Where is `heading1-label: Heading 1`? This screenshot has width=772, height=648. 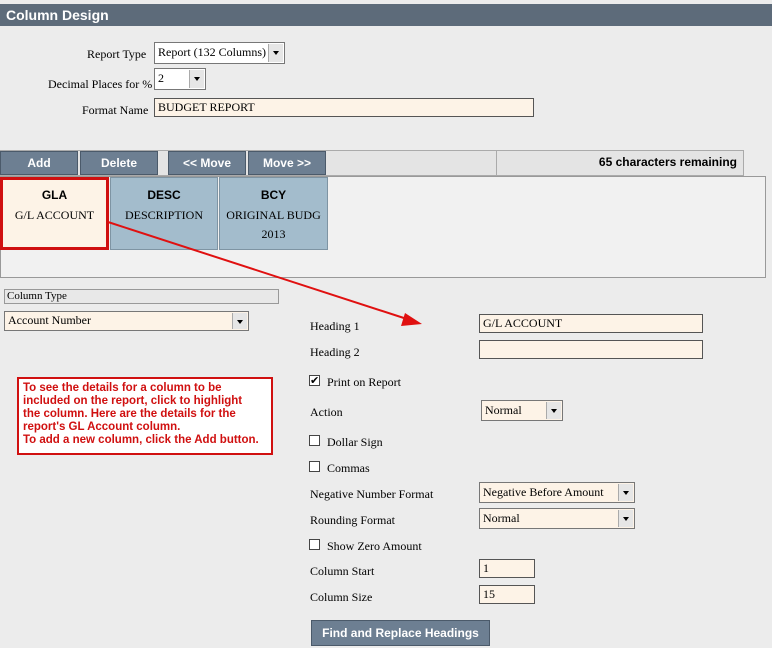 heading1-label: Heading 1 is located at coordinates (335, 326).